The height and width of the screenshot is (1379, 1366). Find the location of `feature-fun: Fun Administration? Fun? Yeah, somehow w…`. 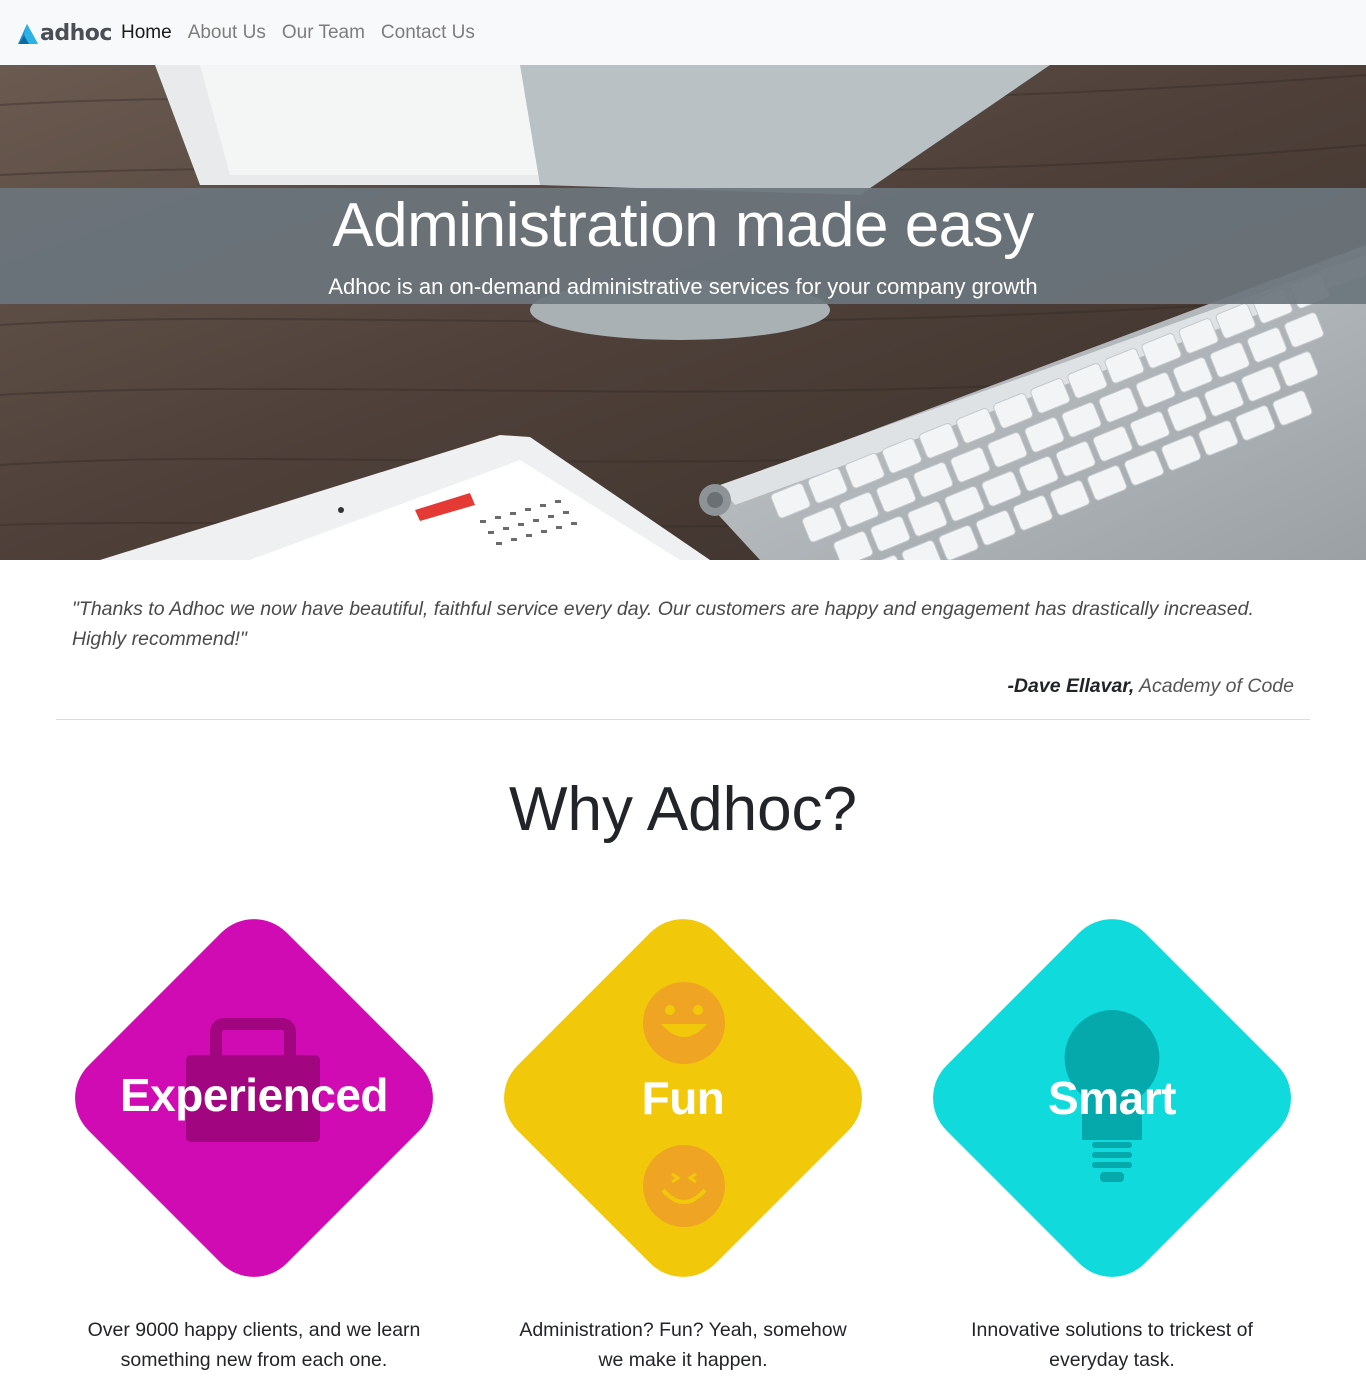

feature-fun: Fun Administration? Fun? Yeah, somehow w… is located at coordinates (683, 1135).